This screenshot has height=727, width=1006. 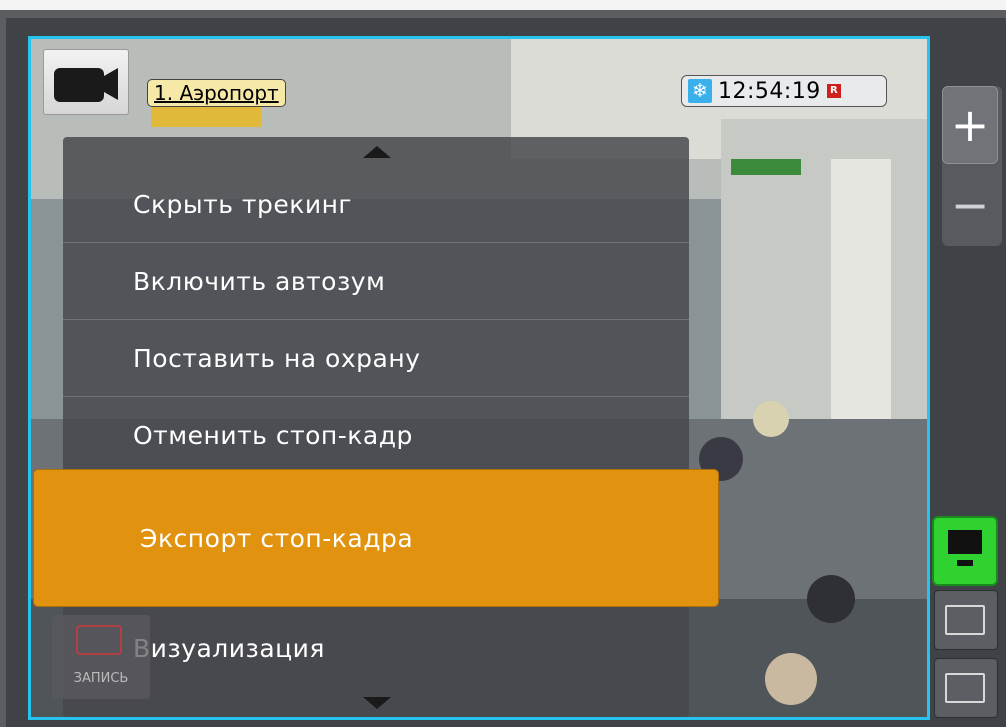 I want to click on eye-icon, so click(x=965, y=688).